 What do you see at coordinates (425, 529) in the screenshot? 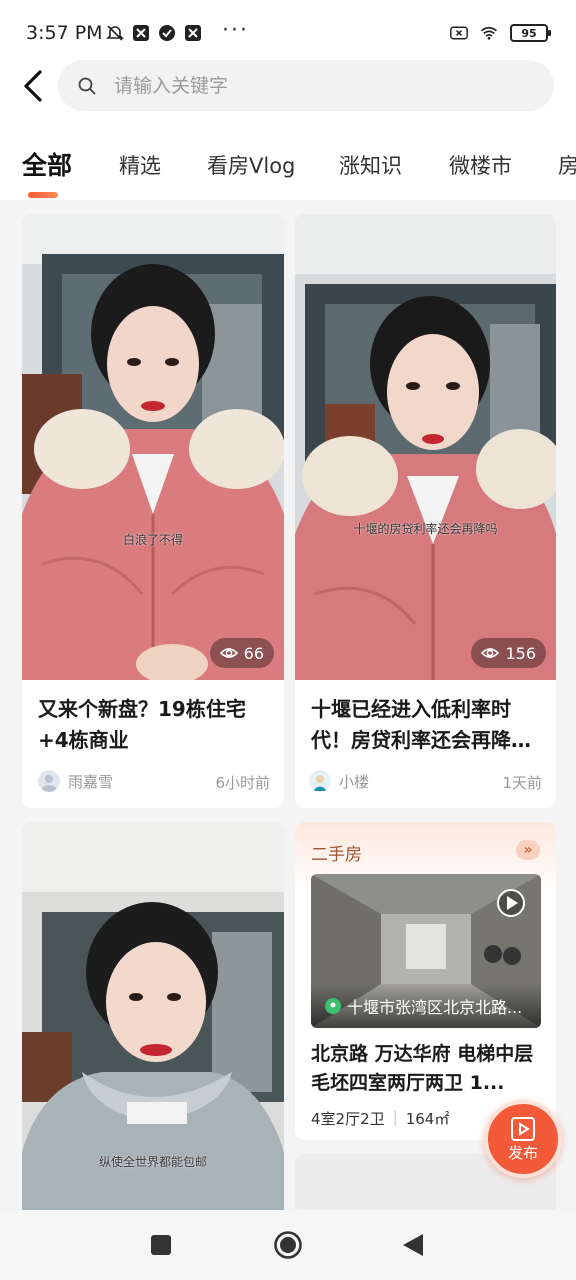
I see `video-caption-overlay: 十堰的房贷利率还会再降吗` at bounding box center [425, 529].